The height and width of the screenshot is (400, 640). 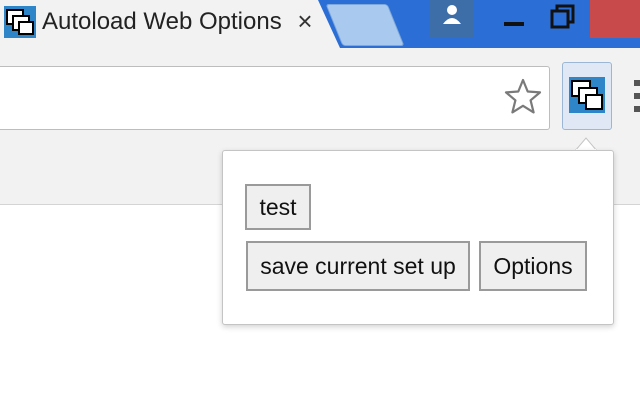 What do you see at coordinates (358, 266) in the screenshot?
I see `save-current-setup-button: save current set up` at bounding box center [358, 266].